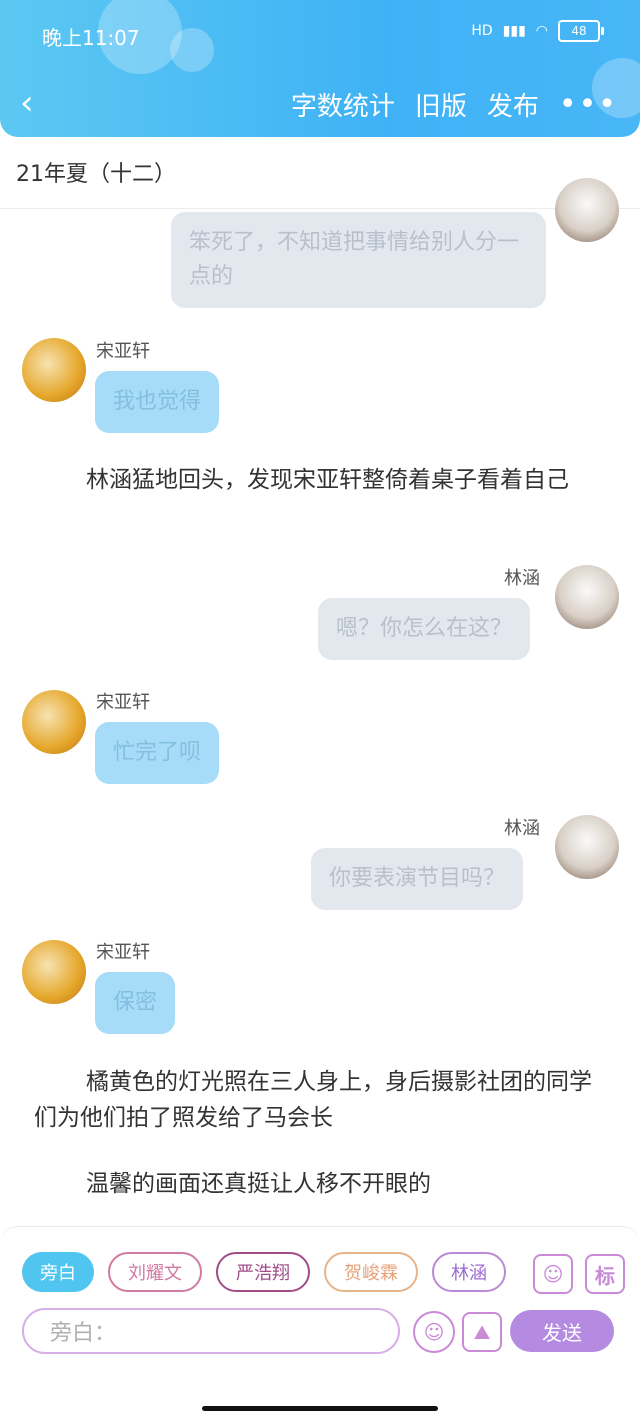  What do you see at coordinates (155, 1272) in the screenshot?
I see `role-chip: 刘耀文` at bounding box center [155, 1272].